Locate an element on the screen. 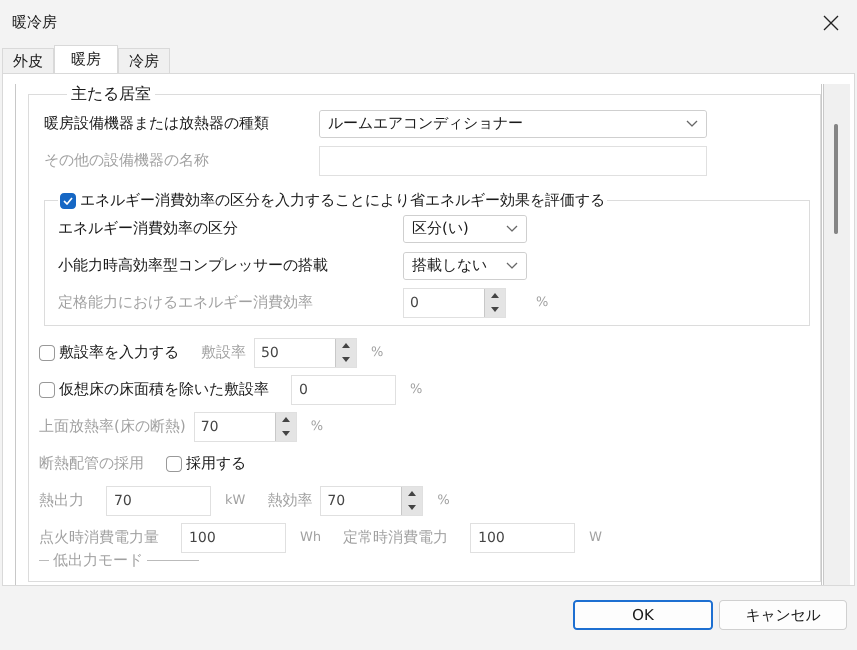 The height and width of the screenshot is (650, 857). checkbox-label: 敷設率を入力する is located at coordinates (119, 352).